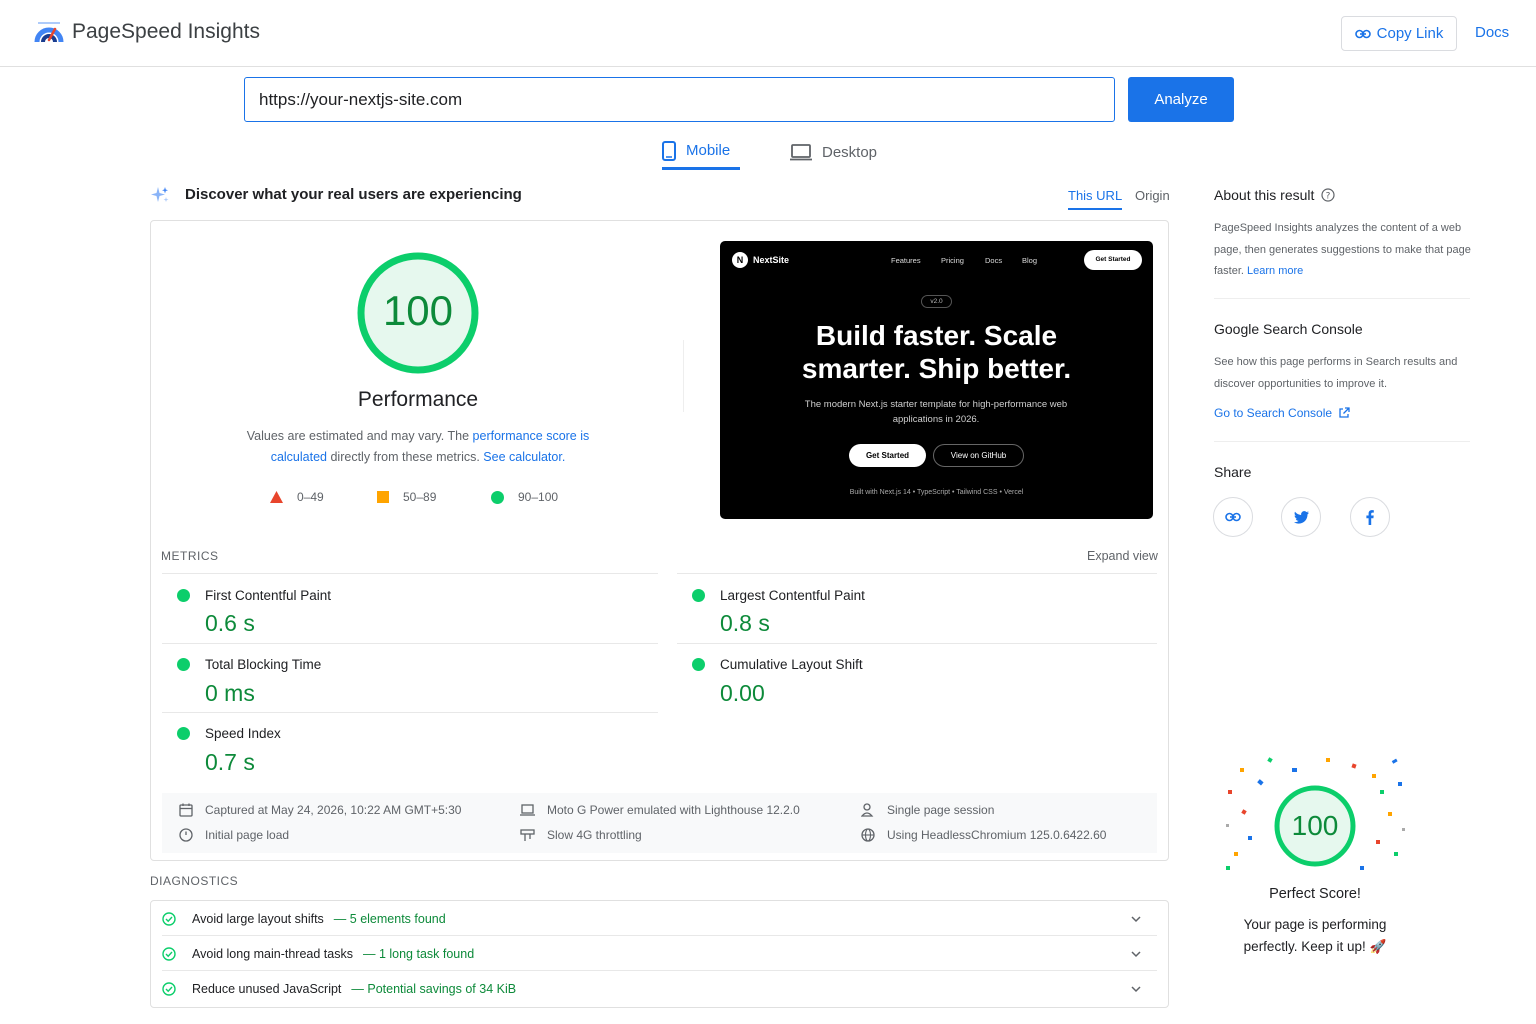  I want to click on copy-link-button: Copy Link, so click(1399, 33).